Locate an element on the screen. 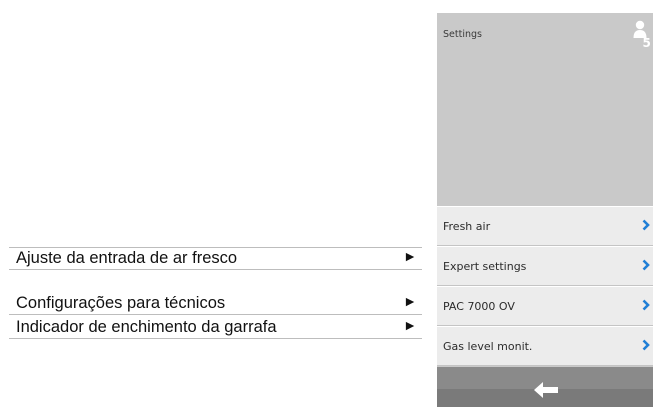  user-level-icon: 5 is located at coordinates (642, 34).